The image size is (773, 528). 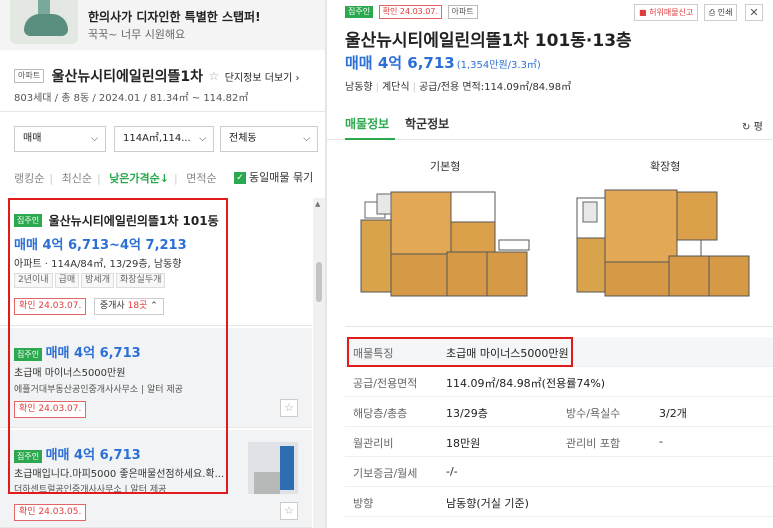 What do you see at coordinates (559, 382) in the screenshot?
I see `info-row-area: 공급/전용면적 114.09㎡/84.98㎡(전용률74%)` at bounding box center [559, 382].